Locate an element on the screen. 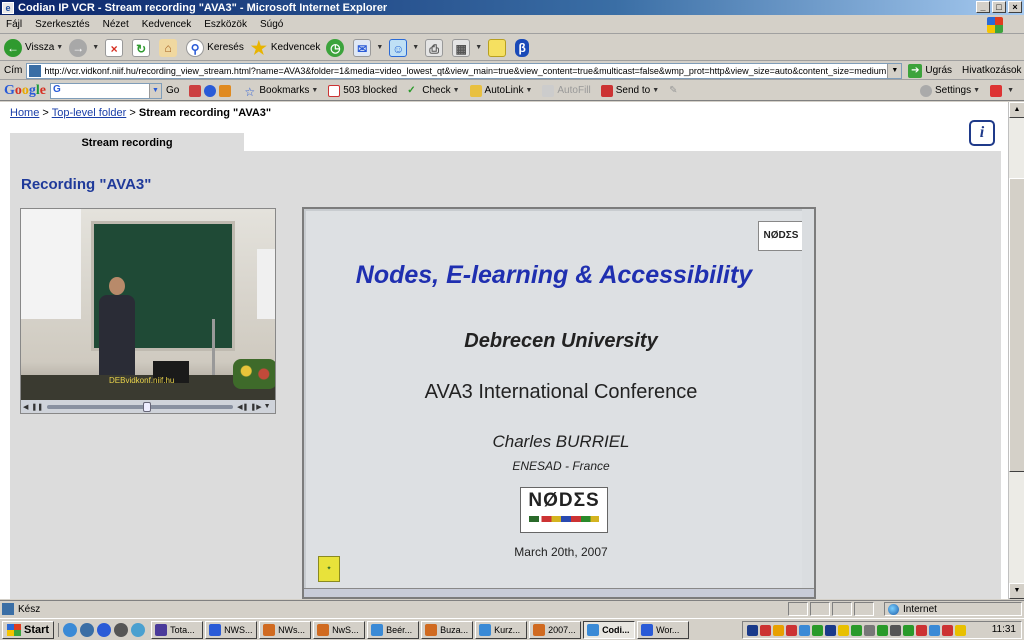 This screenshot has height=640, width=1024. history-icon: ◷ is located at coordinates (335, 47).